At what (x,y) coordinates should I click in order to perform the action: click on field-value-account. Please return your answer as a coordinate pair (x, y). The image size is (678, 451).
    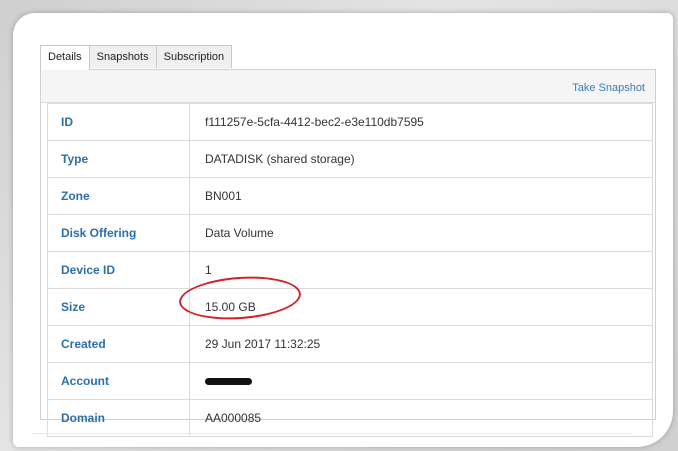
    Looking at the image, I should click on (421, 381).